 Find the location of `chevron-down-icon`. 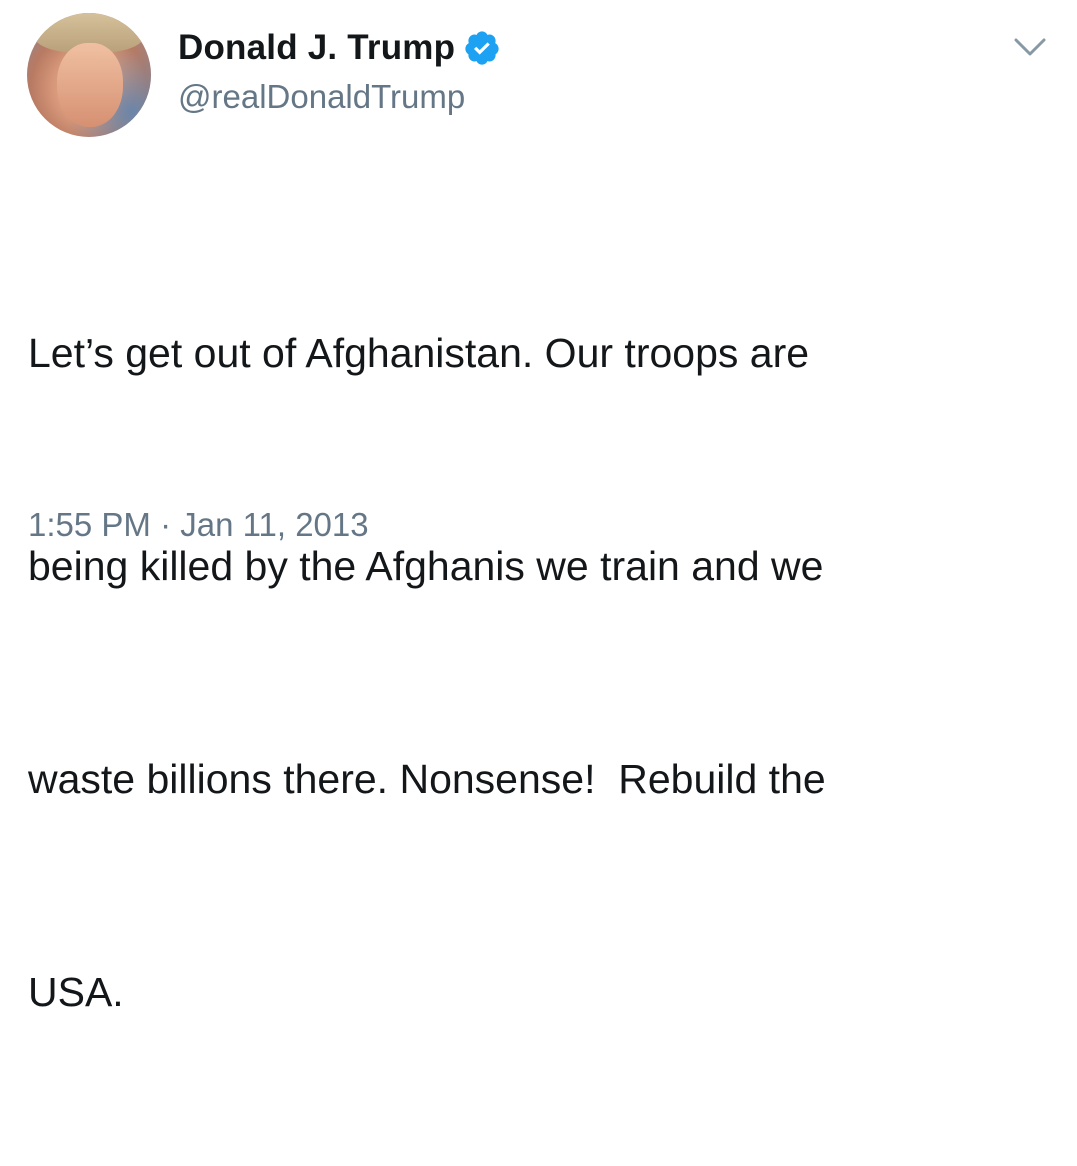

chevron-down-icon is located at coordinates (1030, 46).